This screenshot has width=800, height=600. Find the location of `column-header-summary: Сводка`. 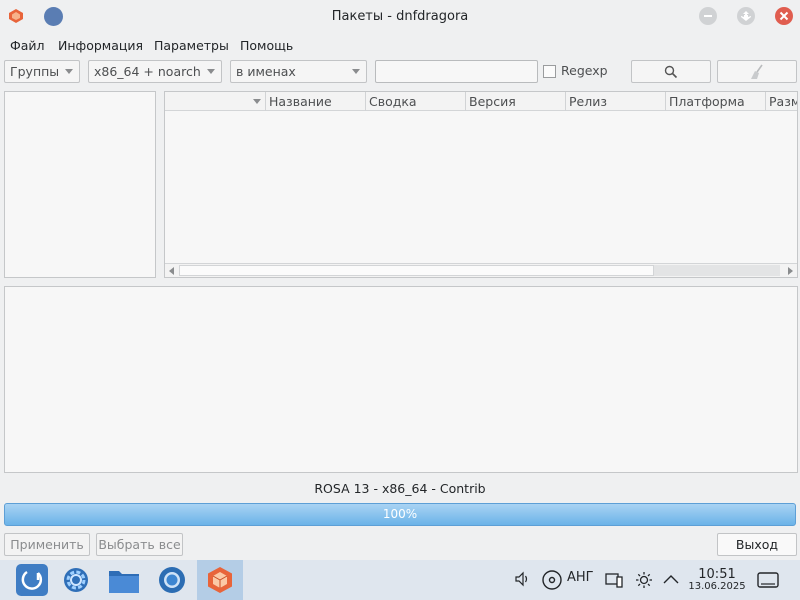

column-header-summary: Сводка is located at coordinates (415, 101).